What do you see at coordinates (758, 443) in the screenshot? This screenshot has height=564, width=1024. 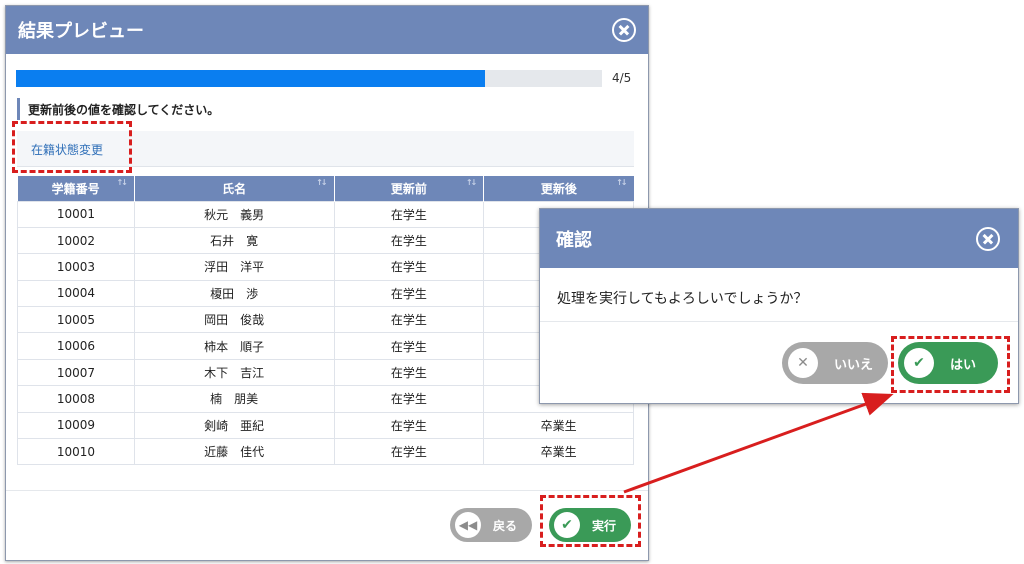 I see `annotation-arrow` at bounding box center [758, 443].